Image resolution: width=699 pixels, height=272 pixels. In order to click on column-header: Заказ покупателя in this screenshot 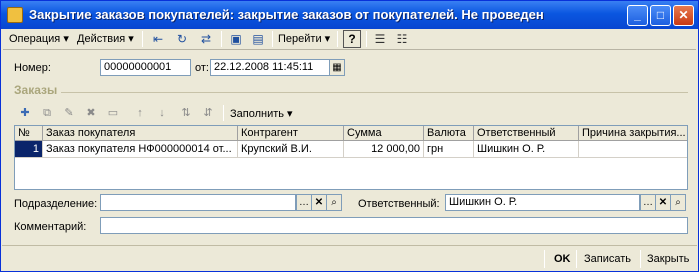, I will do `click(140, 133)`.